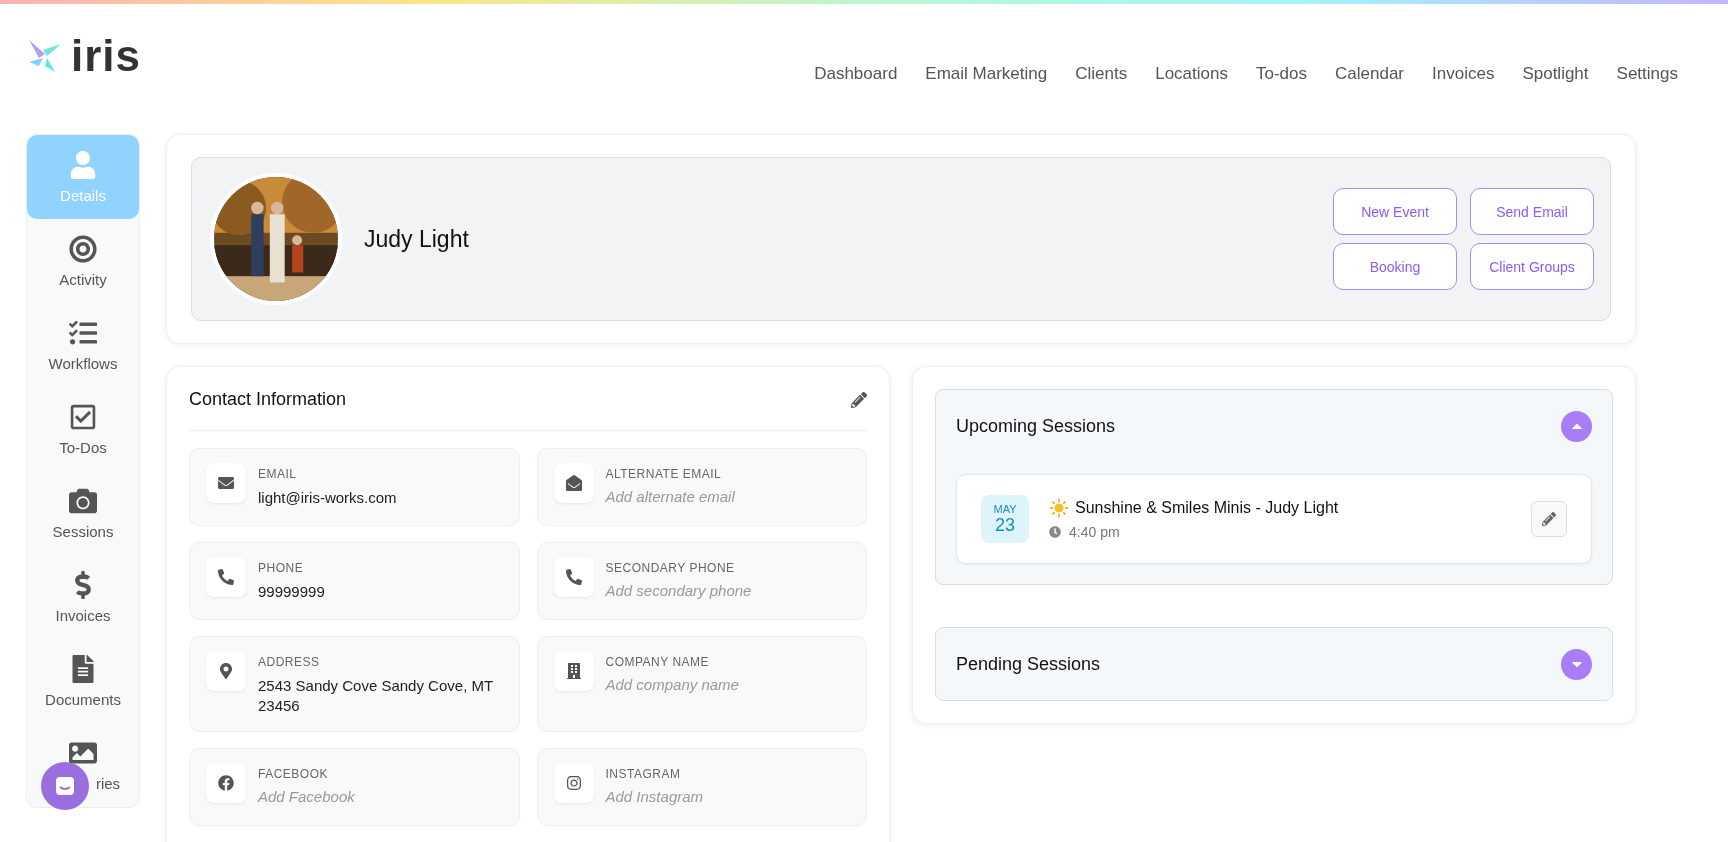 This screenshot has width=1728, height=842. What do you see at coordinates (1207, 508) in the screenshot?
I see `session-title: Sunshine & Smiles Minis - Judy Light` at bounding box center [1207, 508].